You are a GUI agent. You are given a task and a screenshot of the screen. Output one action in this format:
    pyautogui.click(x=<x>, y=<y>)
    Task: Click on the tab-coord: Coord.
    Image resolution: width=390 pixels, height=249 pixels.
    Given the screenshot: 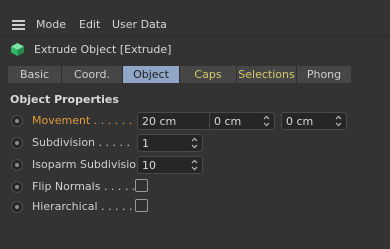 What is the action you would take?
    pyautogui.click(x=92, y=74)
    